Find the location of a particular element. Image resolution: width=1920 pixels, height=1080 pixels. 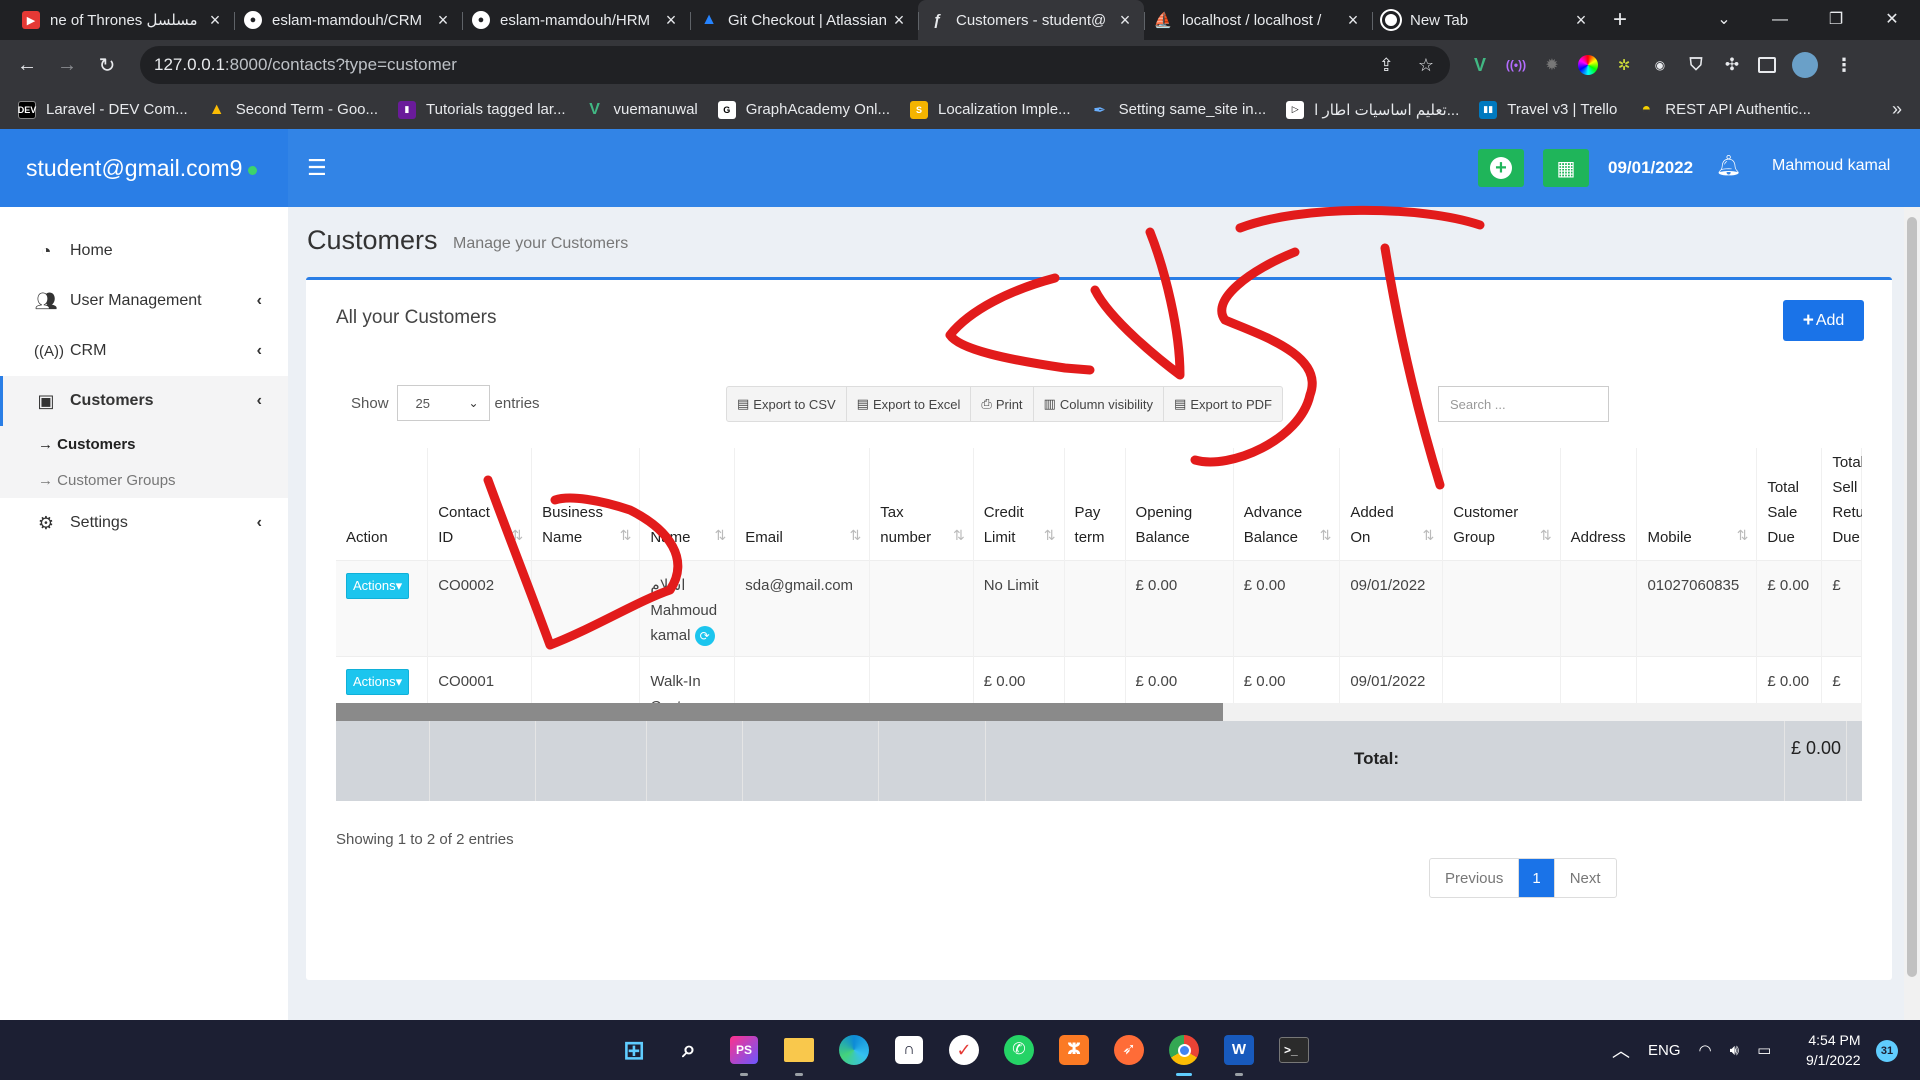

column-header-opening-balance: Opening Balance is located at coordinates (1179, 504).